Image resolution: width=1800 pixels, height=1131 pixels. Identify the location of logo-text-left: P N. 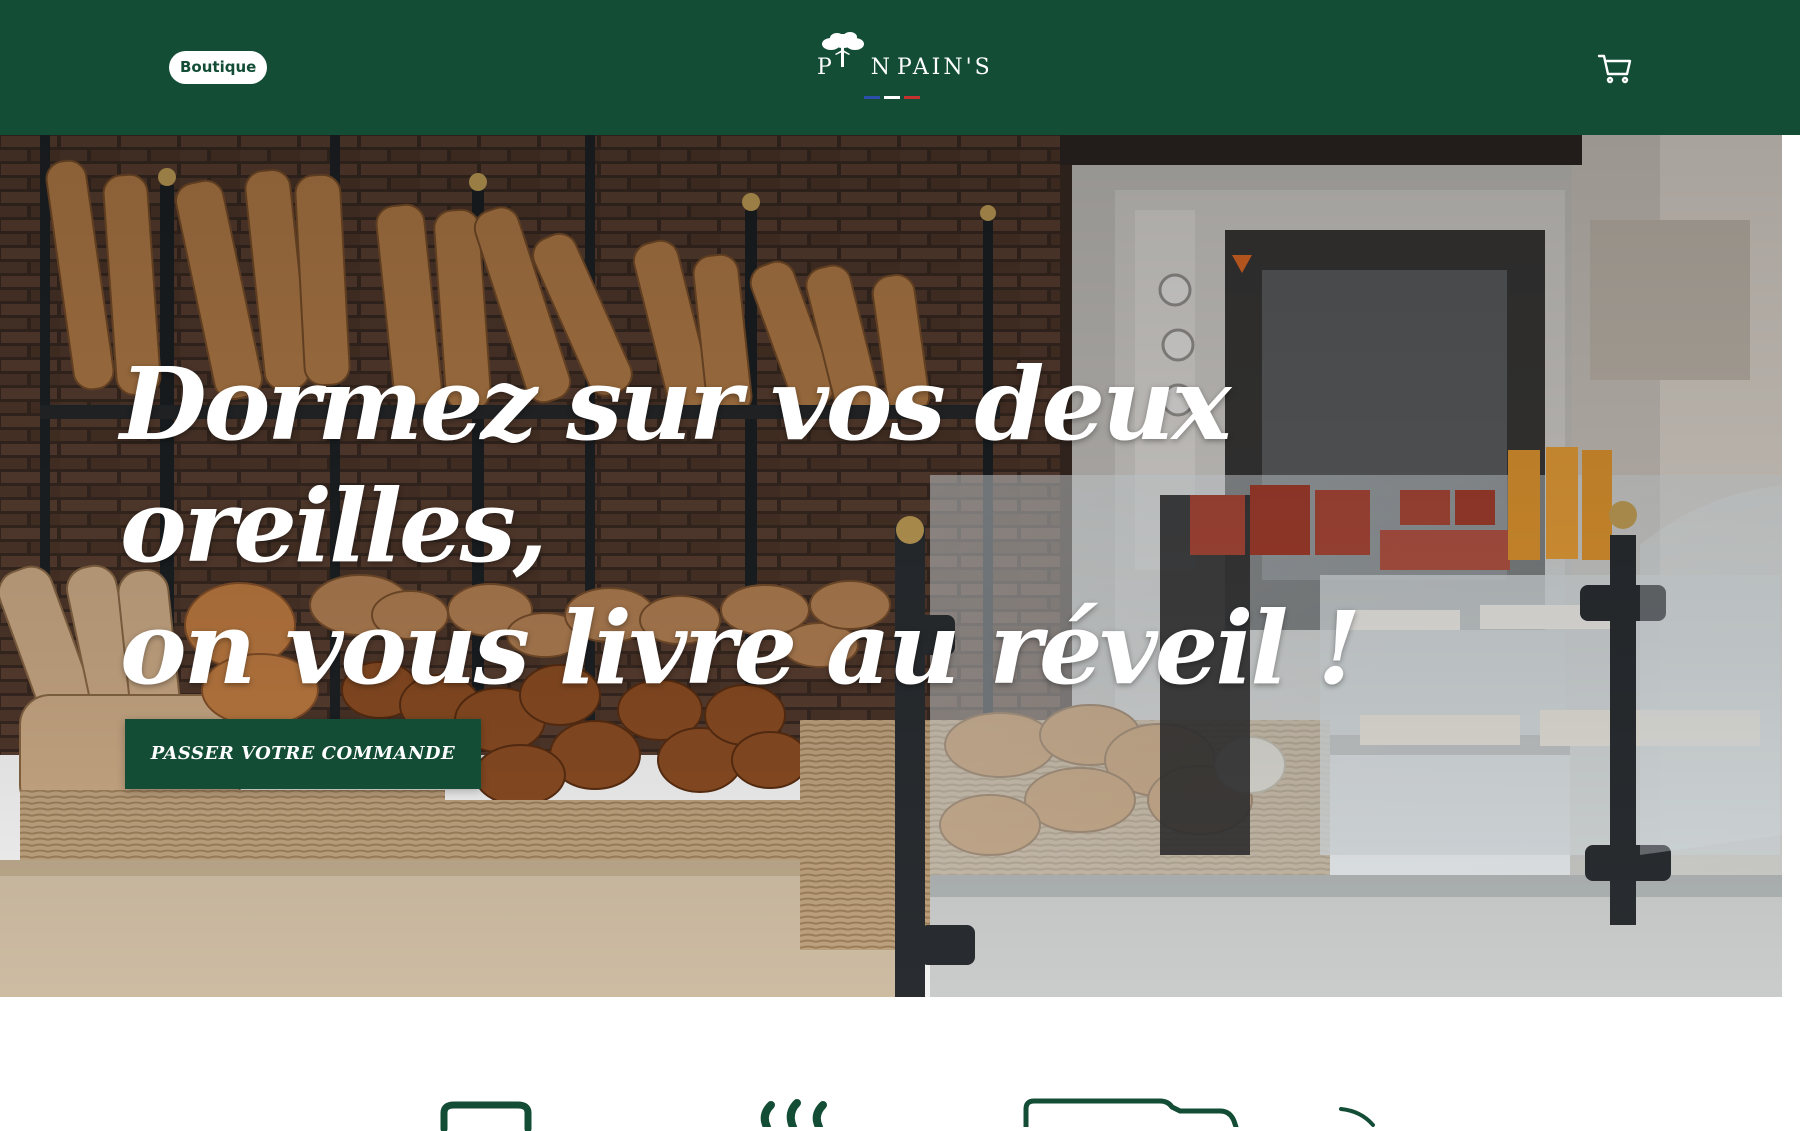
(861, 67).